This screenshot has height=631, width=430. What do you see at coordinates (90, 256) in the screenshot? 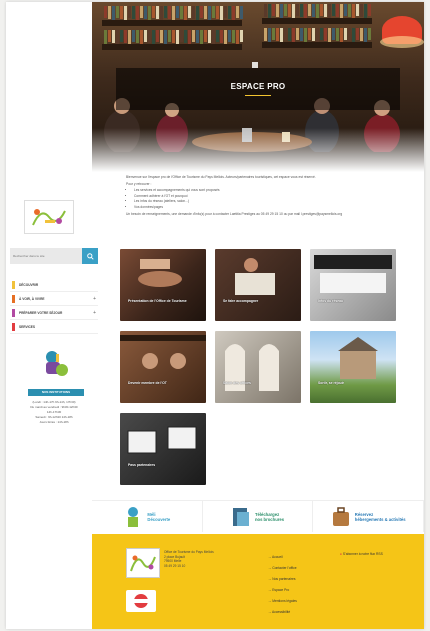
I see `search-button` at bounding box center [90, 256].